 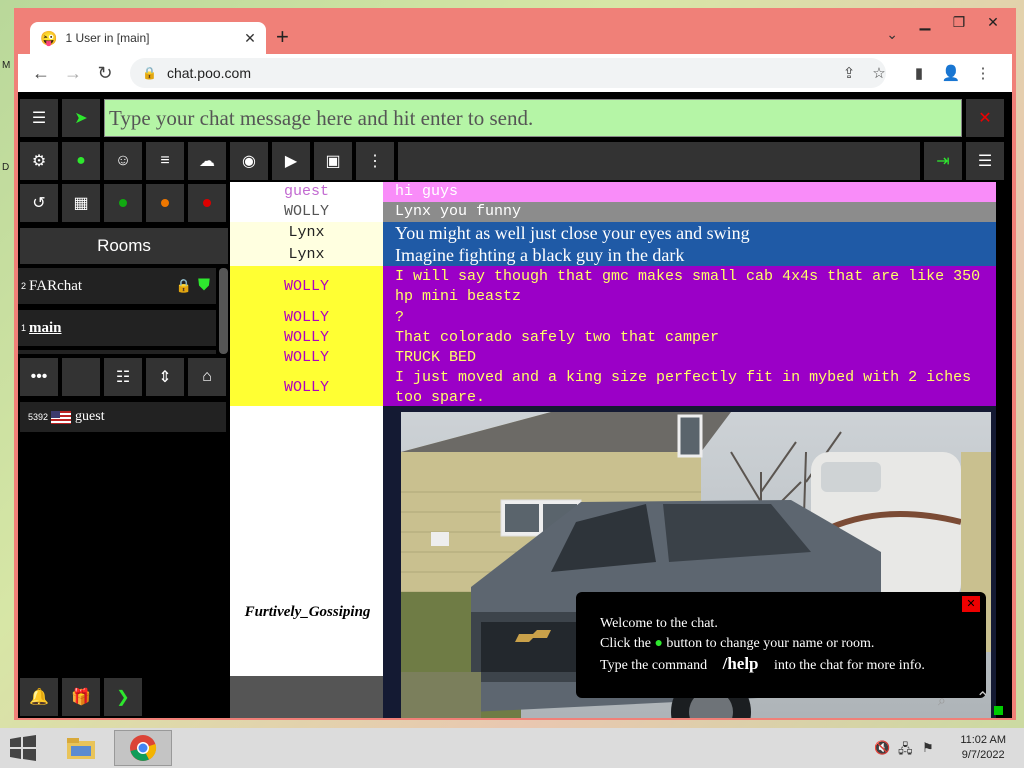 I want to click on shield-icon: ⛊, so click(x=203, y=285).